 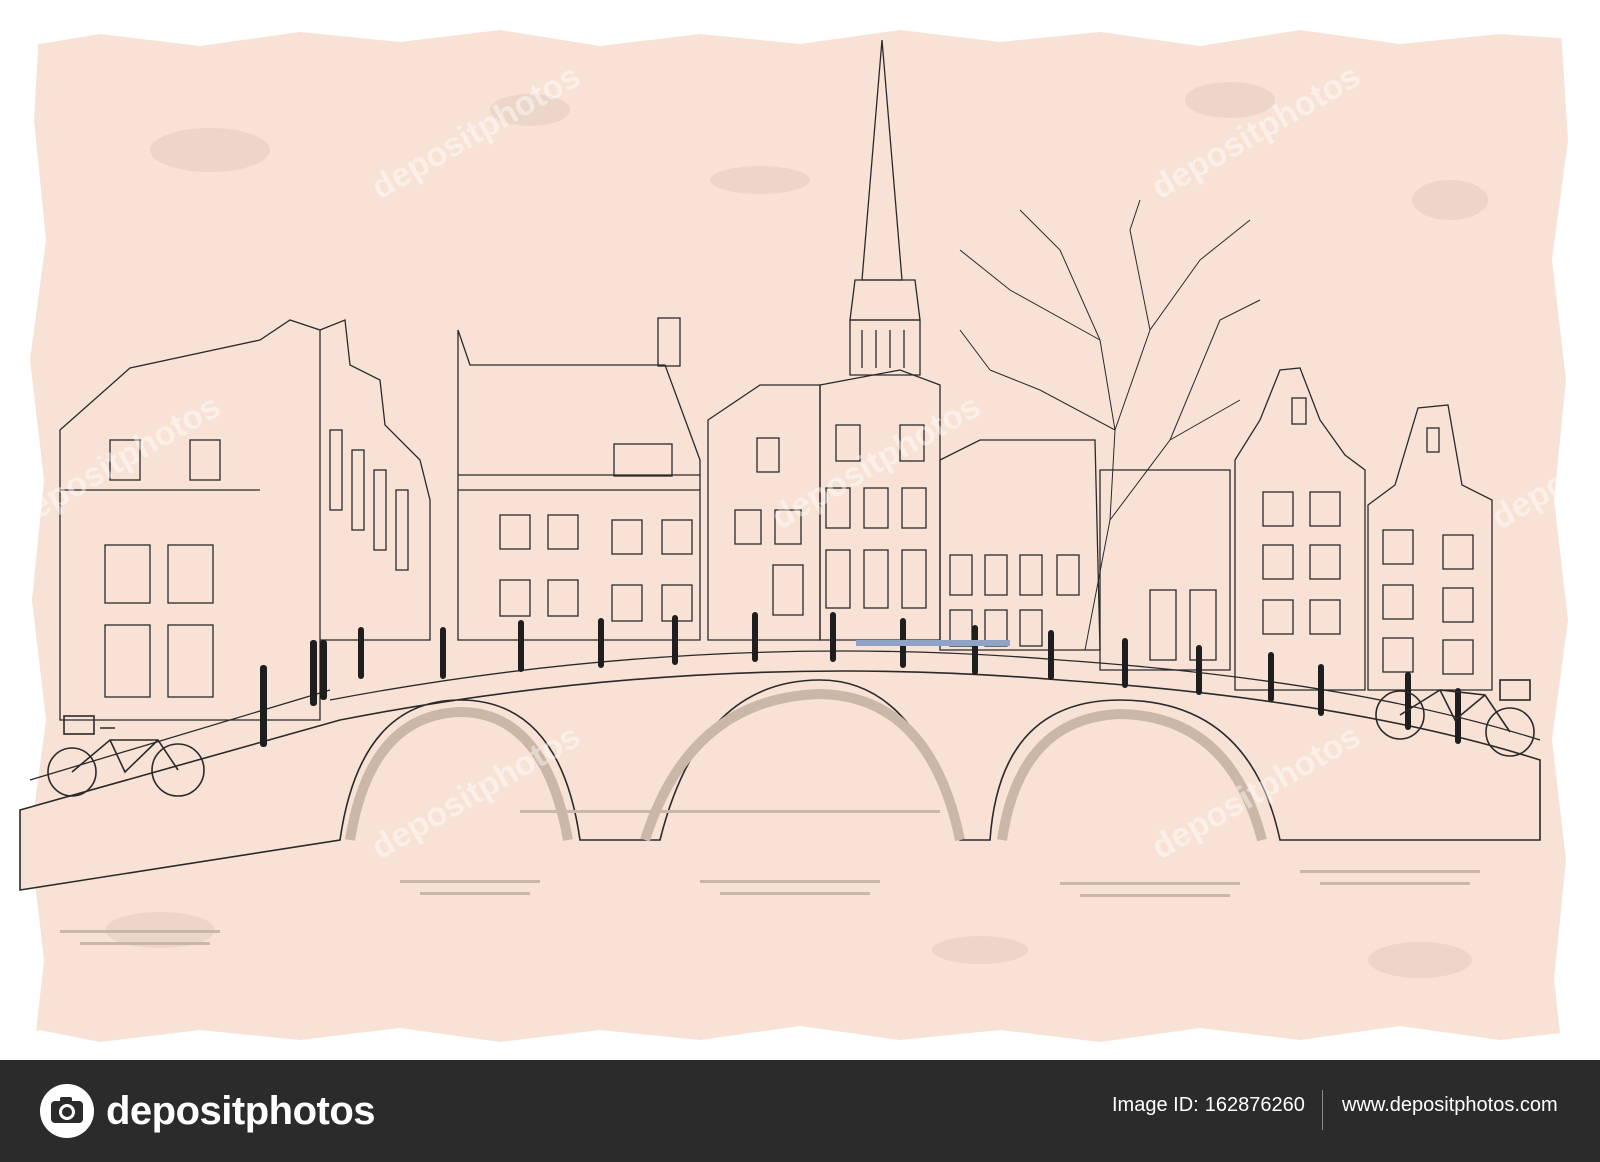 I want to click on site-url-link: www.depositphotos.com, so click(x=1450, y=1105).